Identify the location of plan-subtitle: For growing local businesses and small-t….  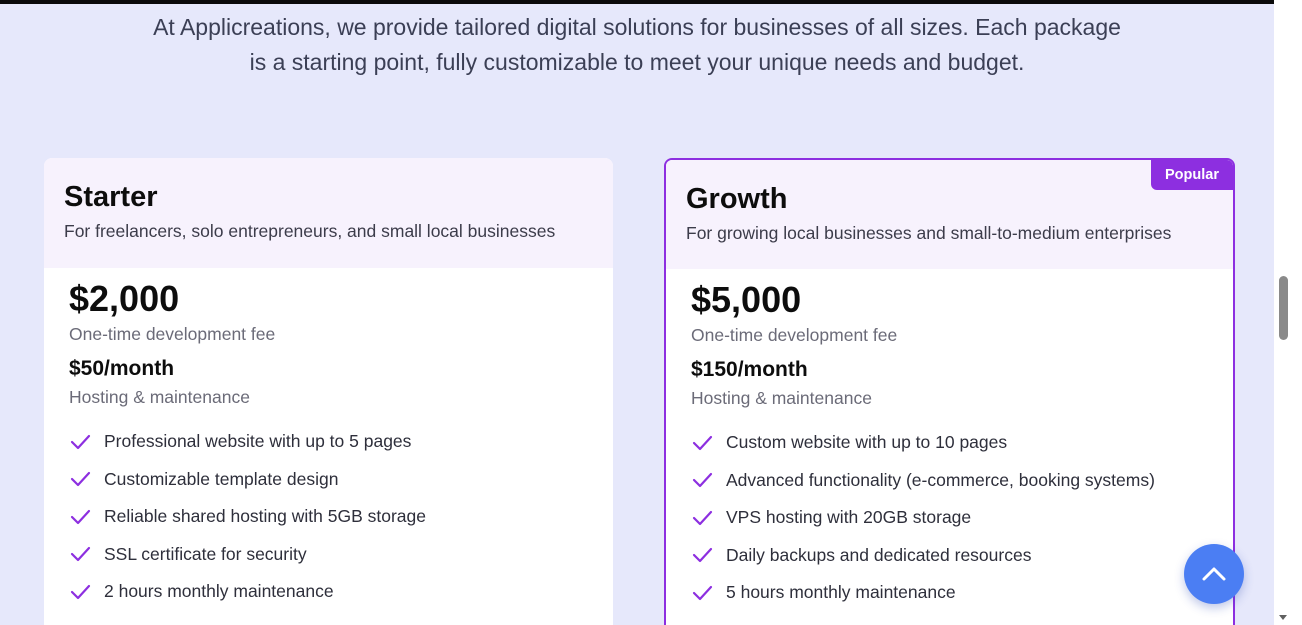
(929, 233).